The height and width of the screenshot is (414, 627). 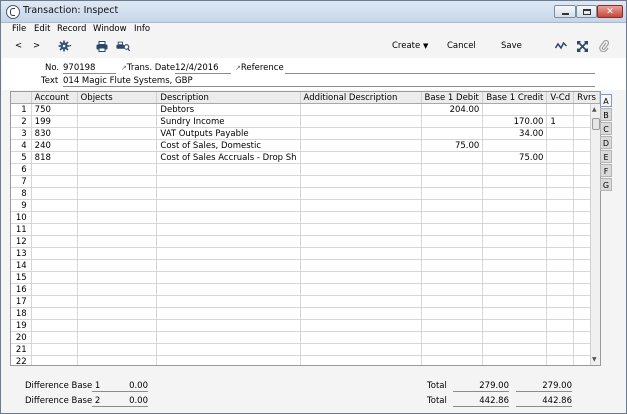 I want to click on base1-debit-cell: 75.00, so click(x=452, y=145).